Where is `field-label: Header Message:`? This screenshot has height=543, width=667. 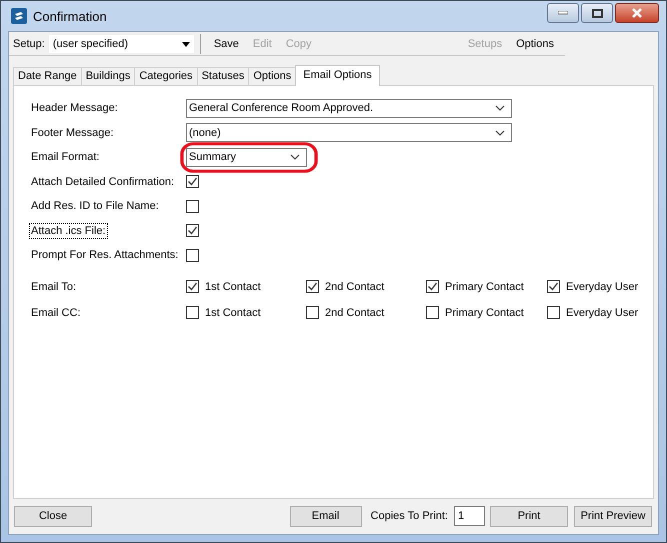 field-label: Header Message: is located at coordinates (74, 108).